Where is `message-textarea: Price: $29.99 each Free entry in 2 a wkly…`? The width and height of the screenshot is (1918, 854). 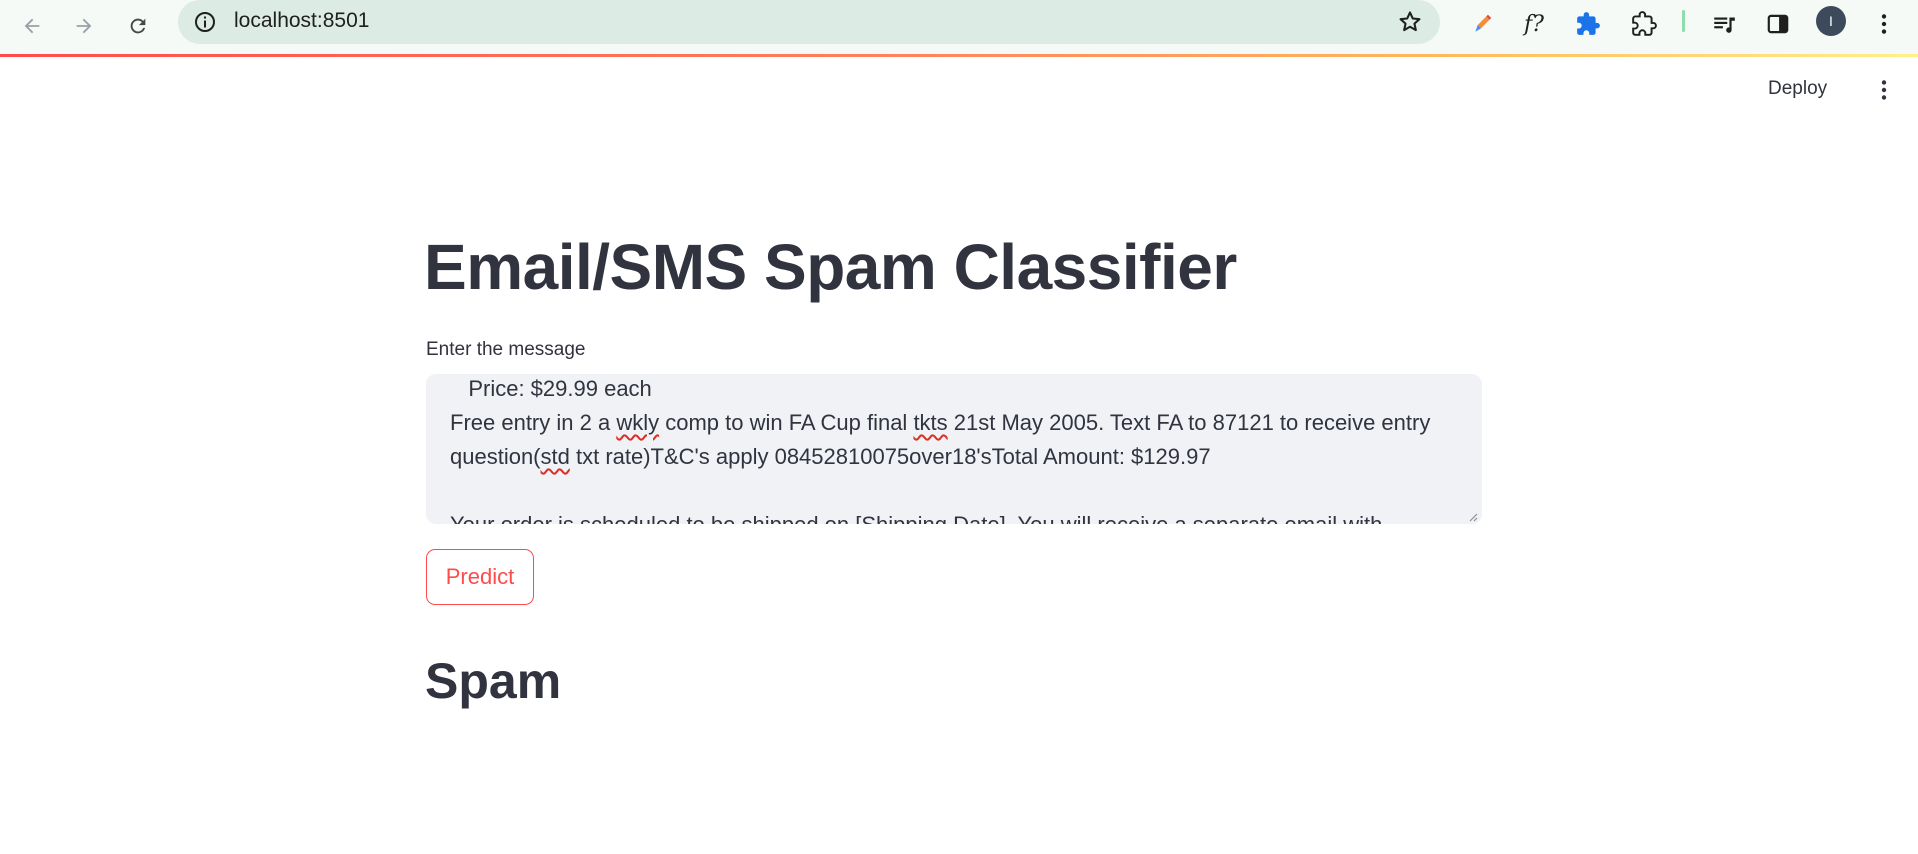
message-textarea: Price: $29.99 each Free entry in 2 a wkly… is located at coordinates (954, 449).